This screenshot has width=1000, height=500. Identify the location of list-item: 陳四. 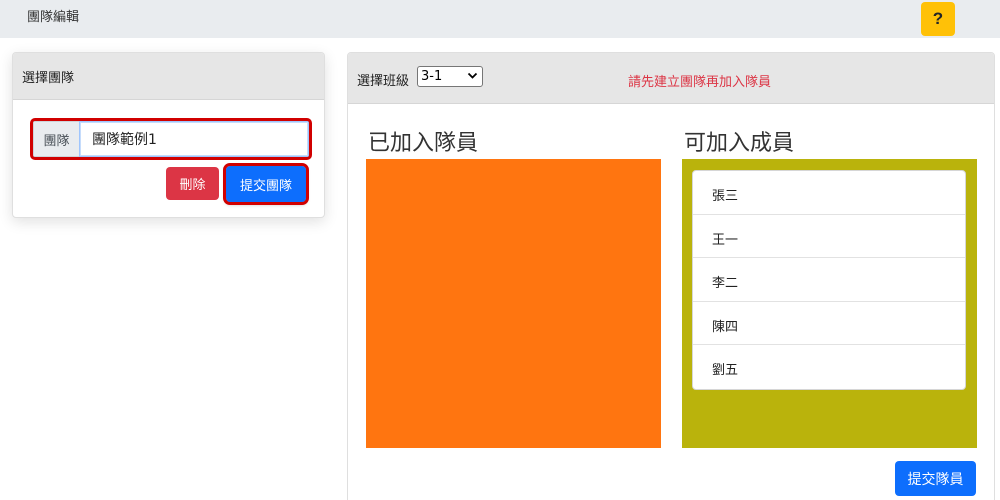
(829, 324).